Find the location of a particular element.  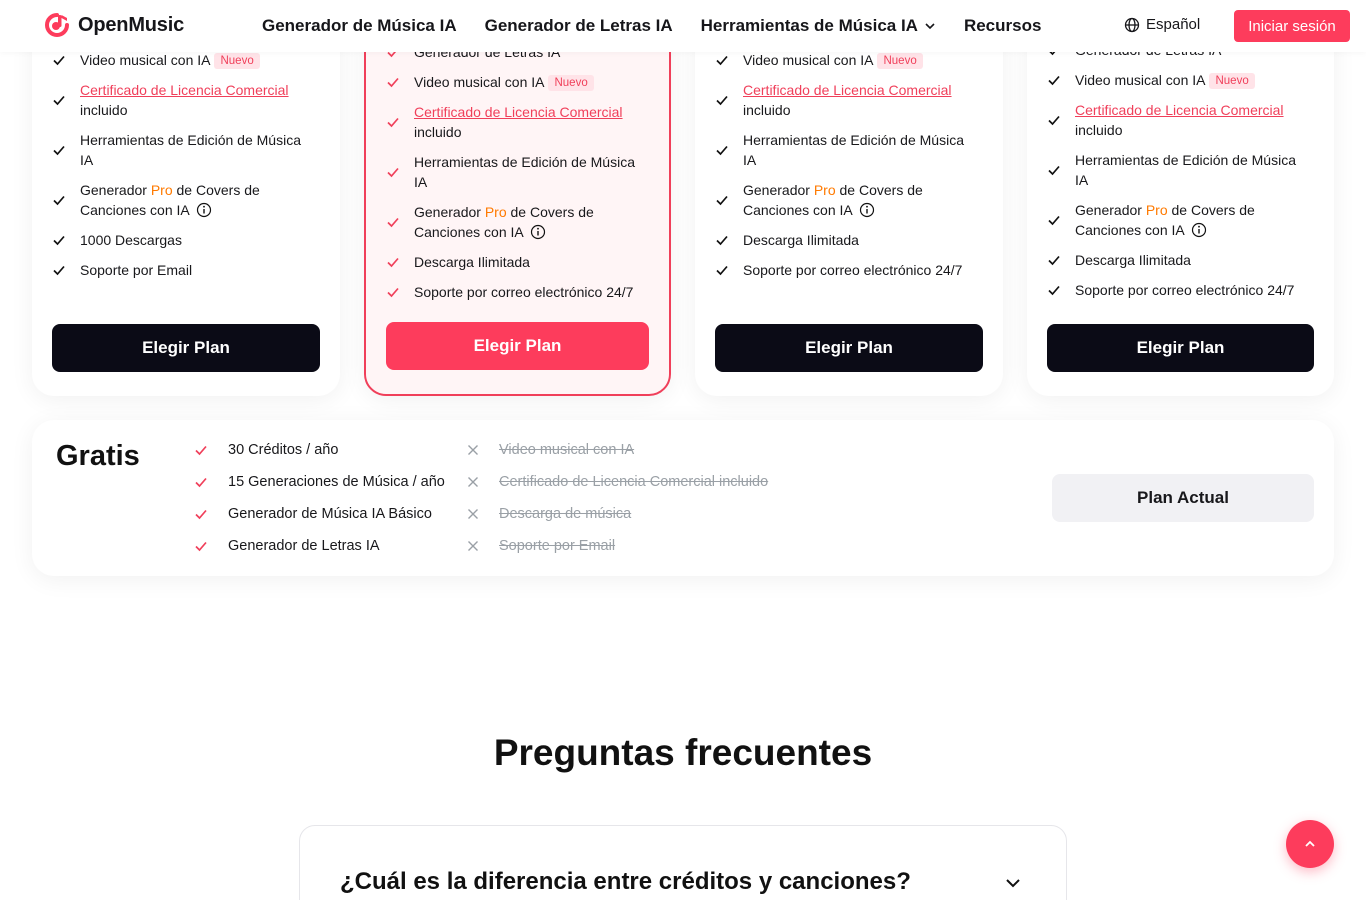

language-label: Español is located at coordinates (1173, 24).